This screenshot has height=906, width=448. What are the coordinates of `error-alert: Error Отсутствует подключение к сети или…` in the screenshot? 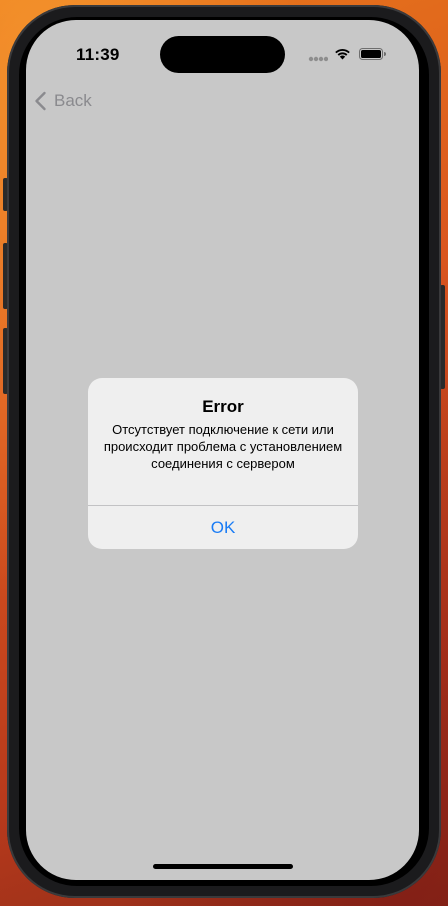 It's located at (223, 463).